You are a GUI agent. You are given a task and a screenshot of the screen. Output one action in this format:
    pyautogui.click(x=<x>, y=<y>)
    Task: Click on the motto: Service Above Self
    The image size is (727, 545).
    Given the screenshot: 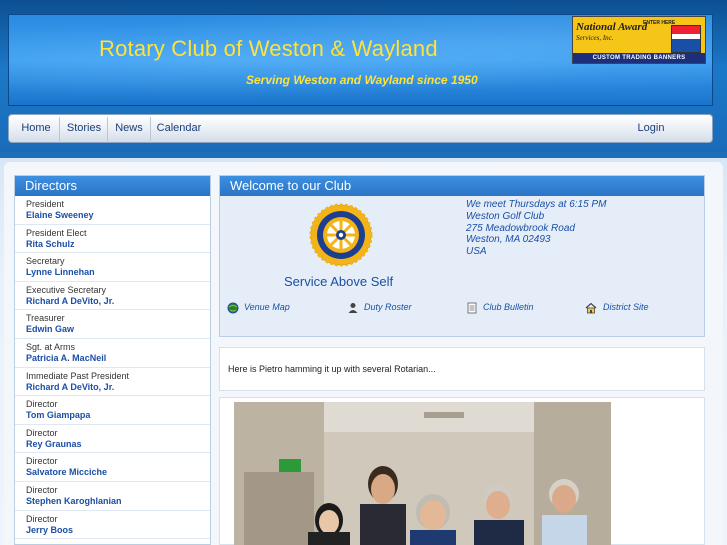 What is the action you would take?
    pyautogui.click(x=339, y=281)
    